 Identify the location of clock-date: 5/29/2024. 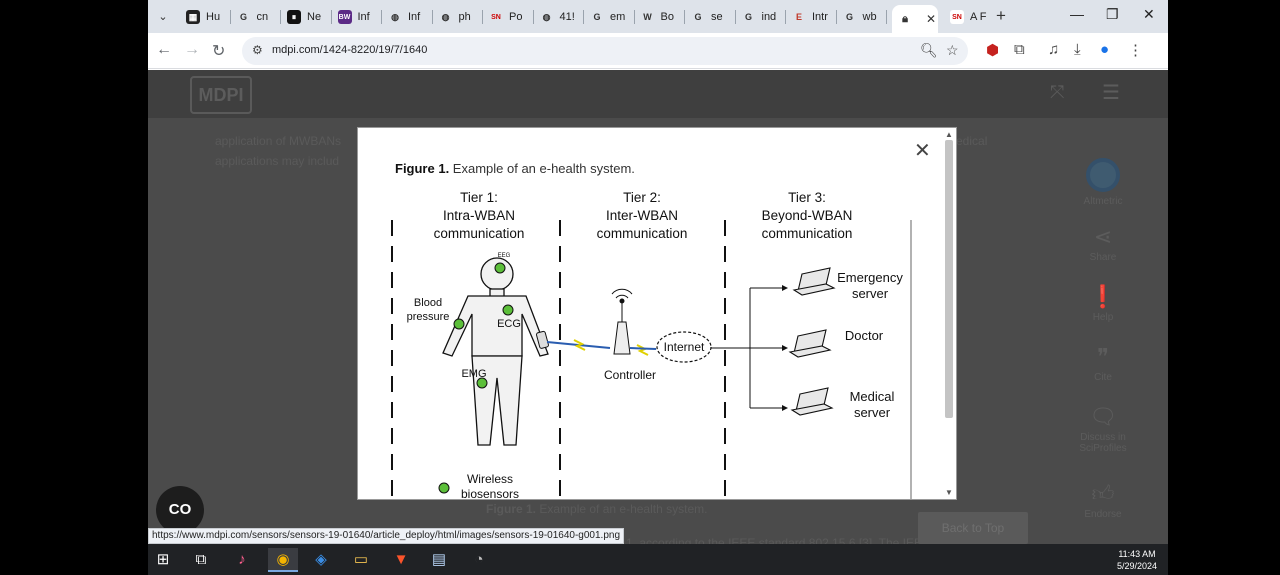
(1137, 566).